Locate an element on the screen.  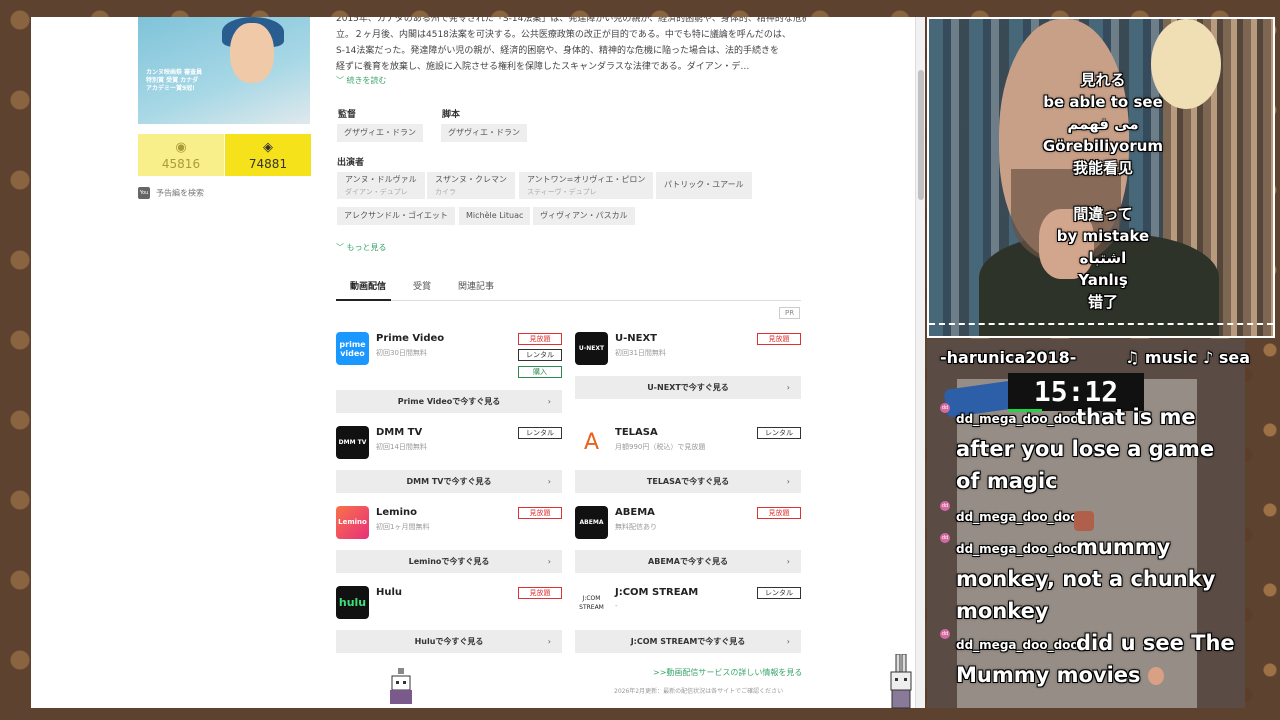
poster-text: カンヌ映画祭 審査員特別賞 受賞 カナダ アカデミー賞9冠! is located at coordinates (174, 80).